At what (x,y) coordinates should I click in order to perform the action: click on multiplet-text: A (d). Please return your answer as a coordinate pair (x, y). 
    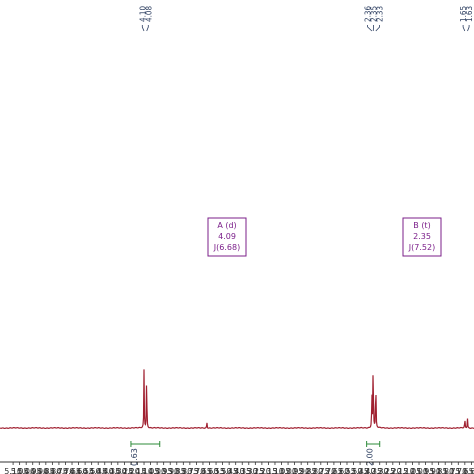
    Looking at the image, I should click on (226, 225).